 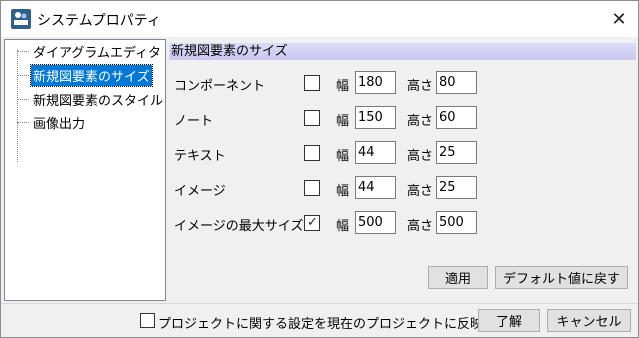 What do you see at coordinates (200, 191) in the screenshot?
I see `row-label: イメージ` at bounding box center [200, 191].